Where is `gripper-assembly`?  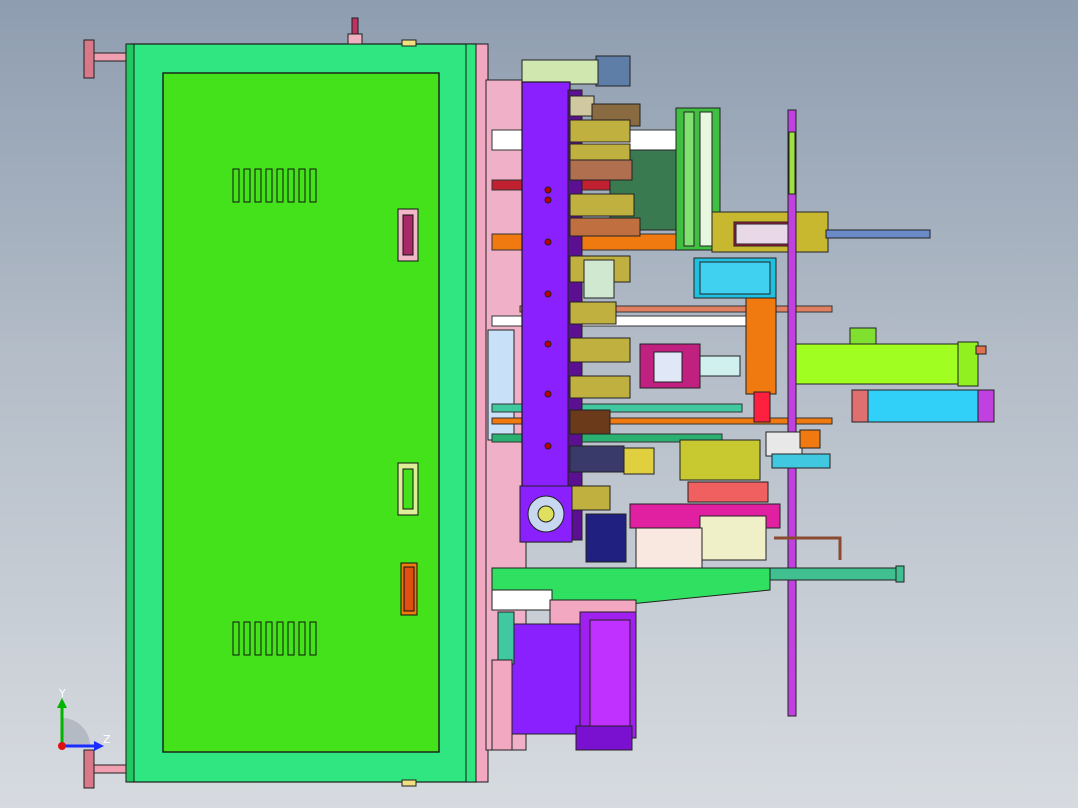
gripper-assembly is located at coordinates (690, 366).